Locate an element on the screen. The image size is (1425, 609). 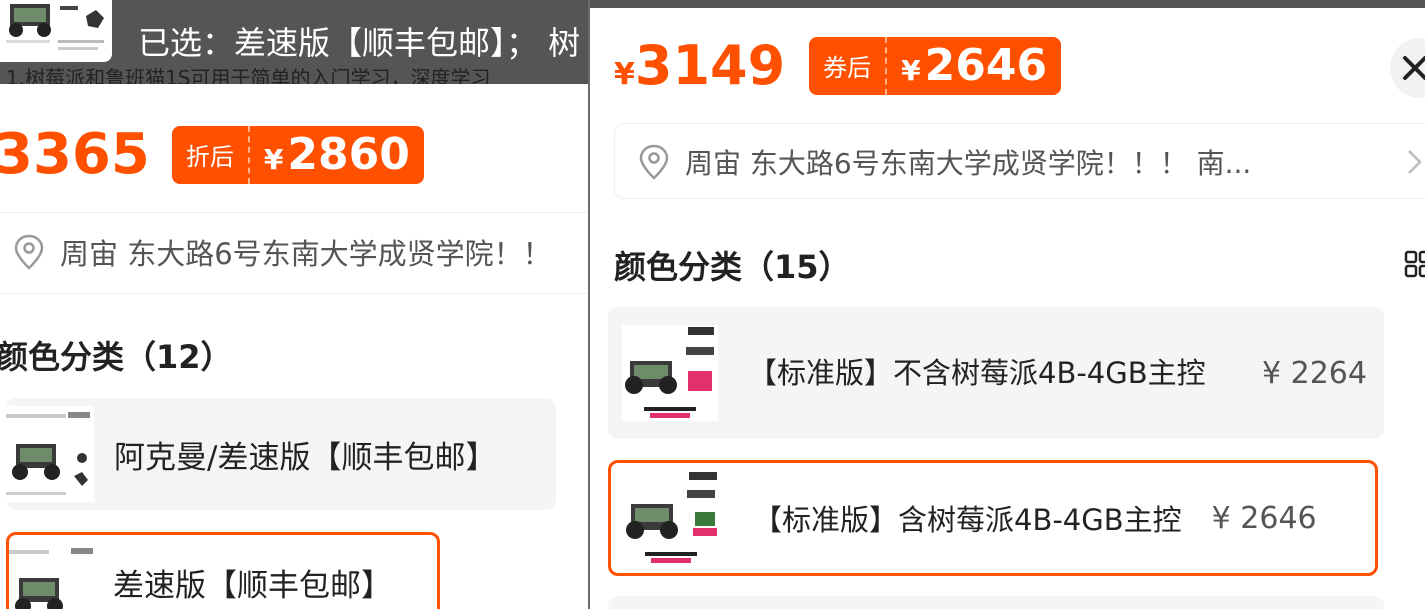
section-title: 颜色分类（15） is located at coordinates (732, 267).